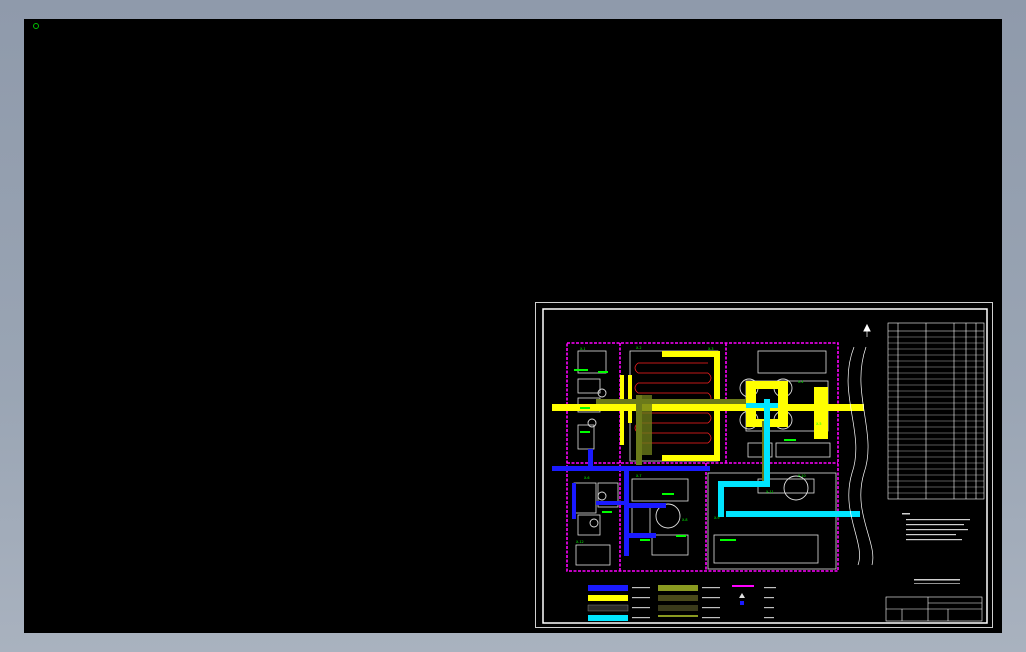 This screenshot has width=1026, height=652. I want to click on title-block, so click(934, 609).